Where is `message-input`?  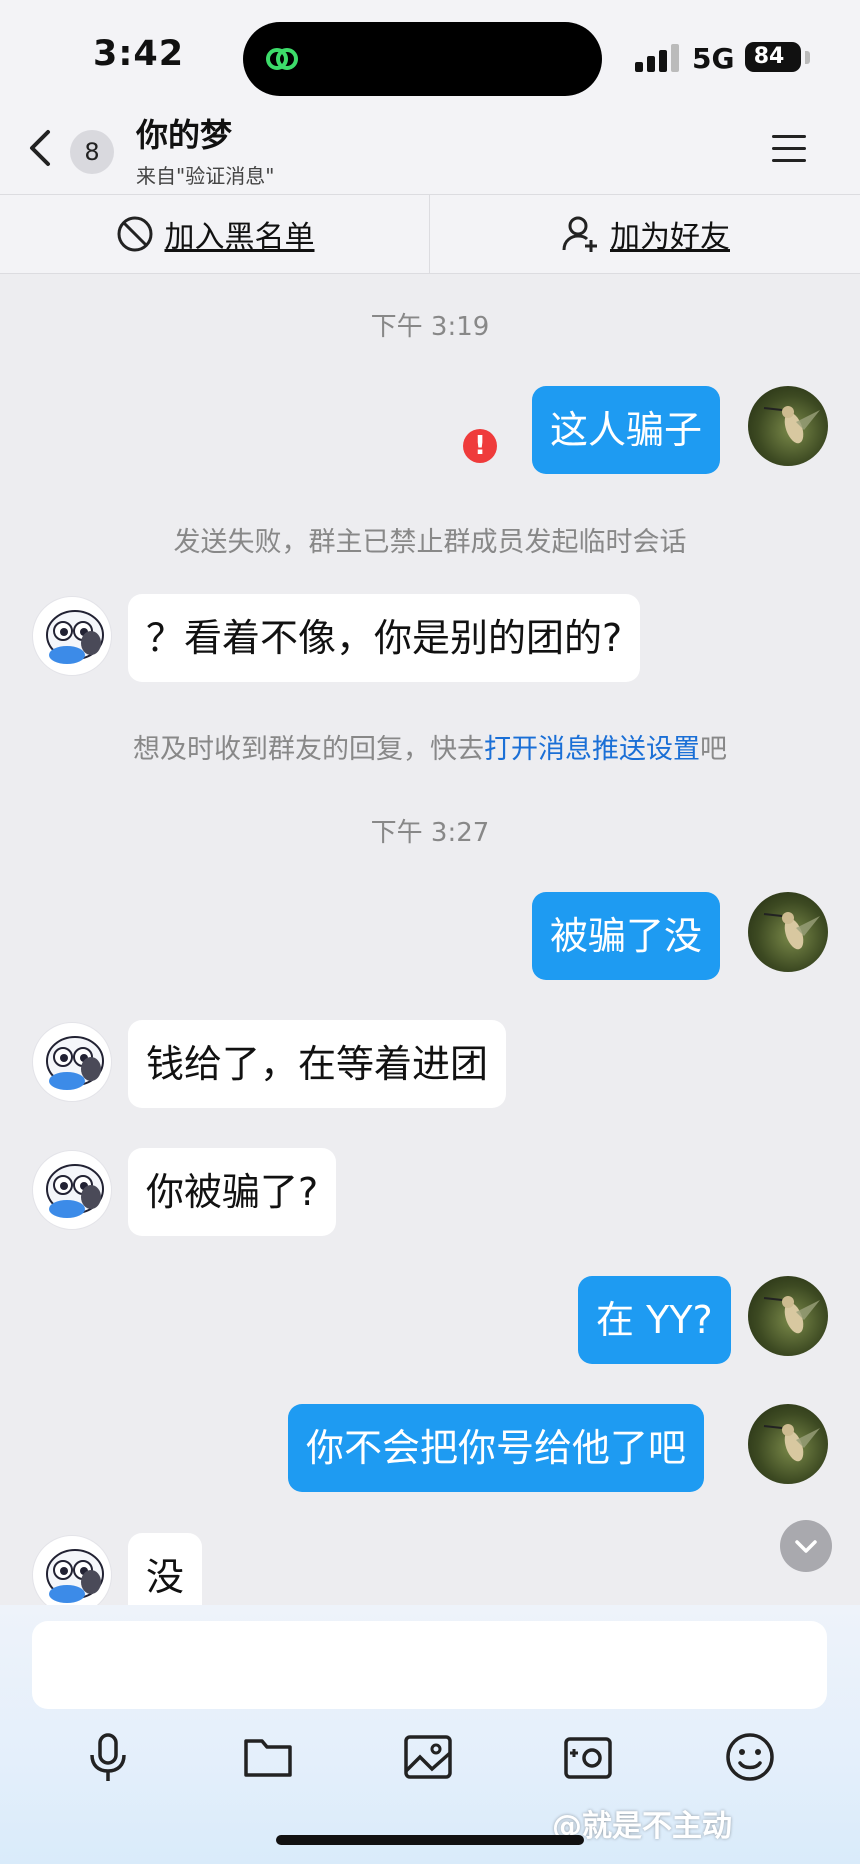 message-input is located at coordinates (429, 1665).